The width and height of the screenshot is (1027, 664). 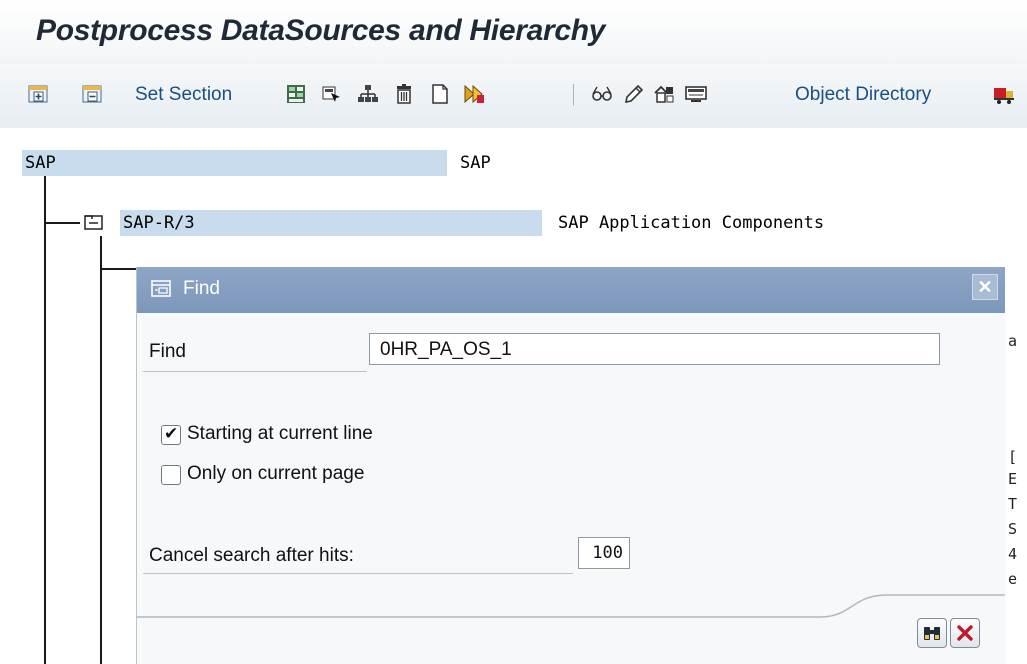 I want to click on execute-icon, so click(x=474, y=94).